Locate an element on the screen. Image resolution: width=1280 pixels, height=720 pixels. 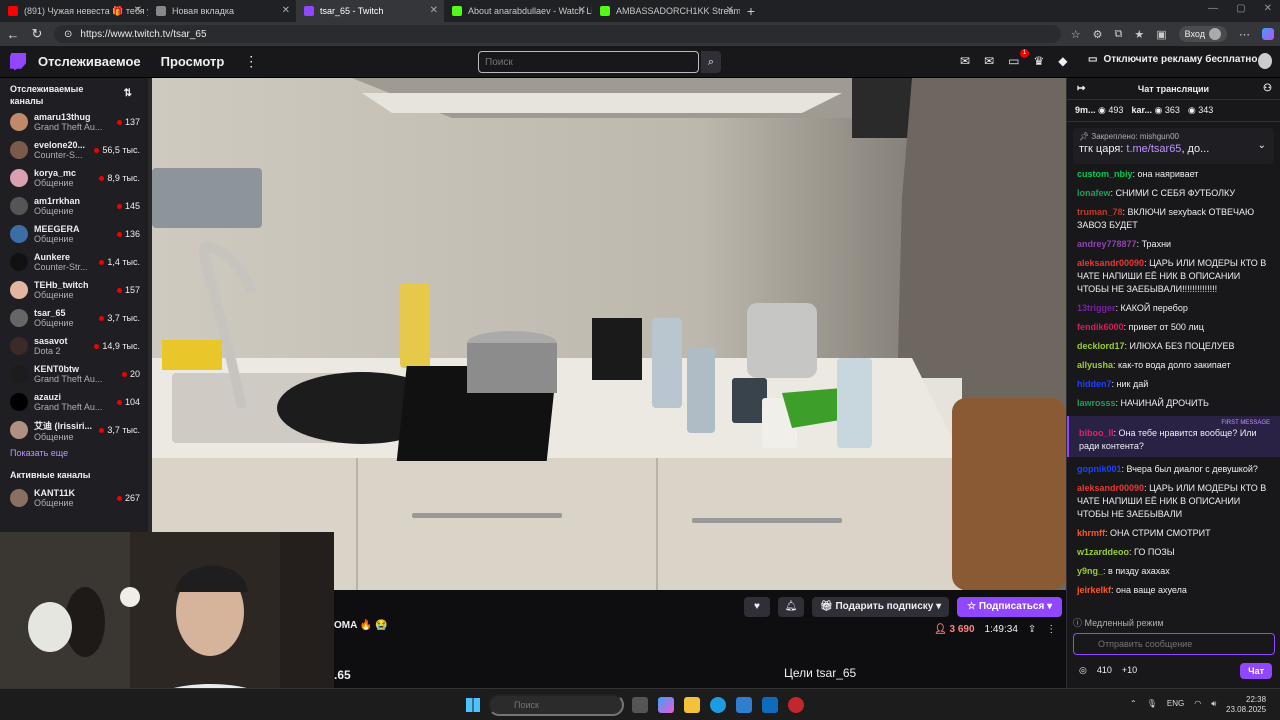
url-field: ⊙ https://www.twitch.tv/tsar_65 is located at coordinates (557, 34).